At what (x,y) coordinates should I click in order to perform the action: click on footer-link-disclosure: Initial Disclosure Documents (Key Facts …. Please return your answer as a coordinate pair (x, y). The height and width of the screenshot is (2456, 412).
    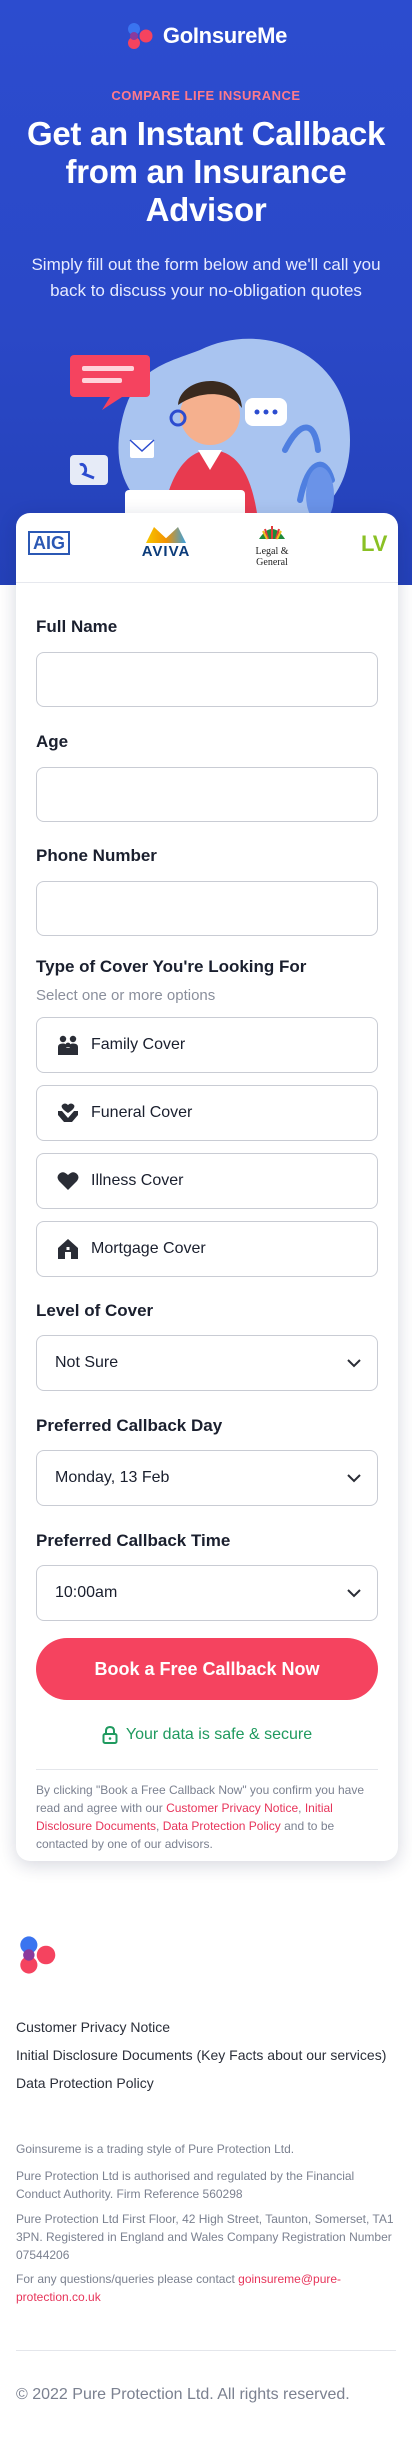
    Looking at the image, I should click on (201, 2055).